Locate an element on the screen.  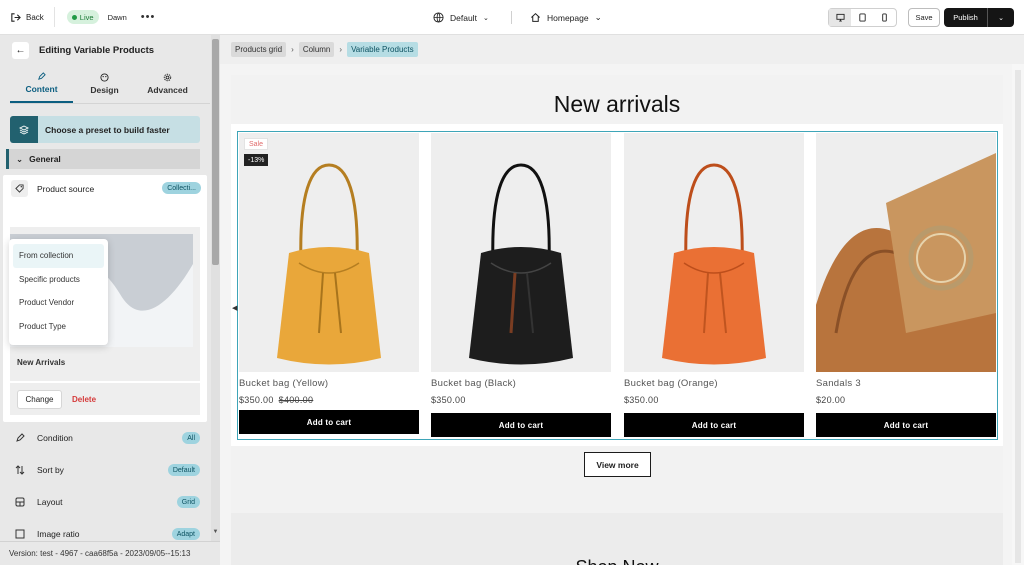
view-more-button: View more is located at coordinates (617, 464).